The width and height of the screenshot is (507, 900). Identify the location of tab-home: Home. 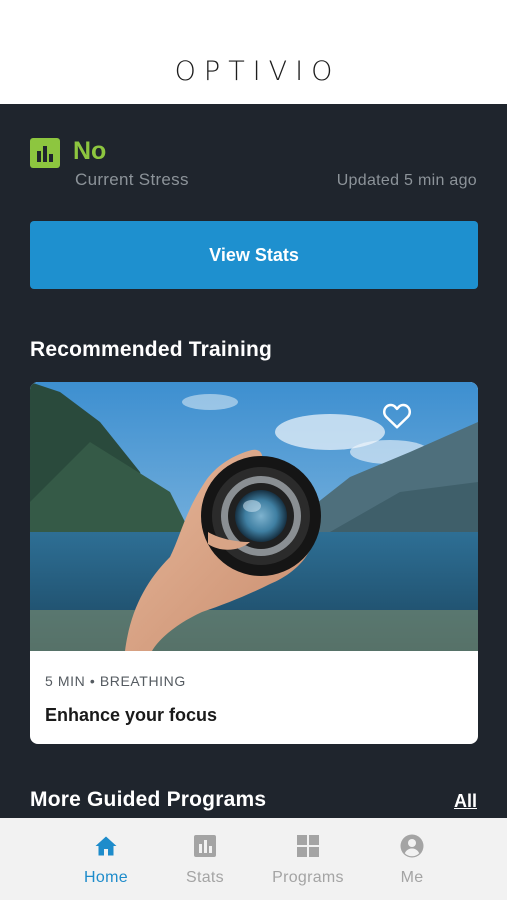
(106, 859).